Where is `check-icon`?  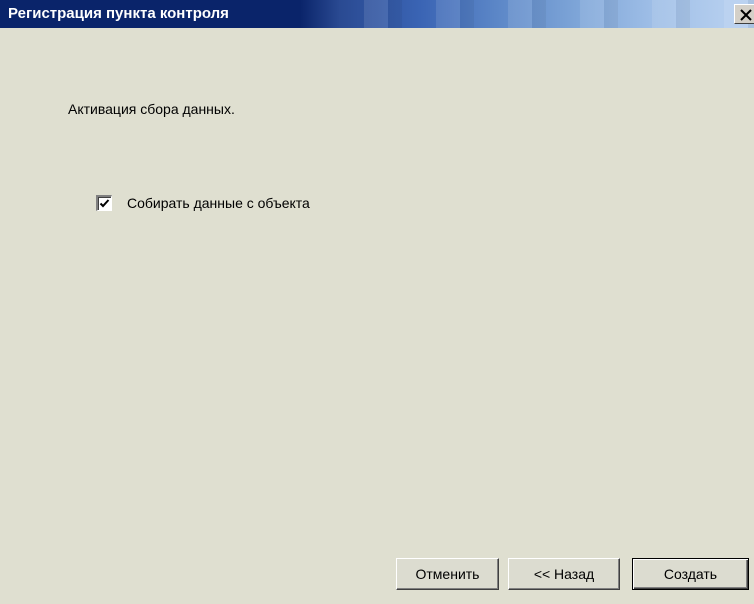 check-icon is located at coordinates (104, 203).